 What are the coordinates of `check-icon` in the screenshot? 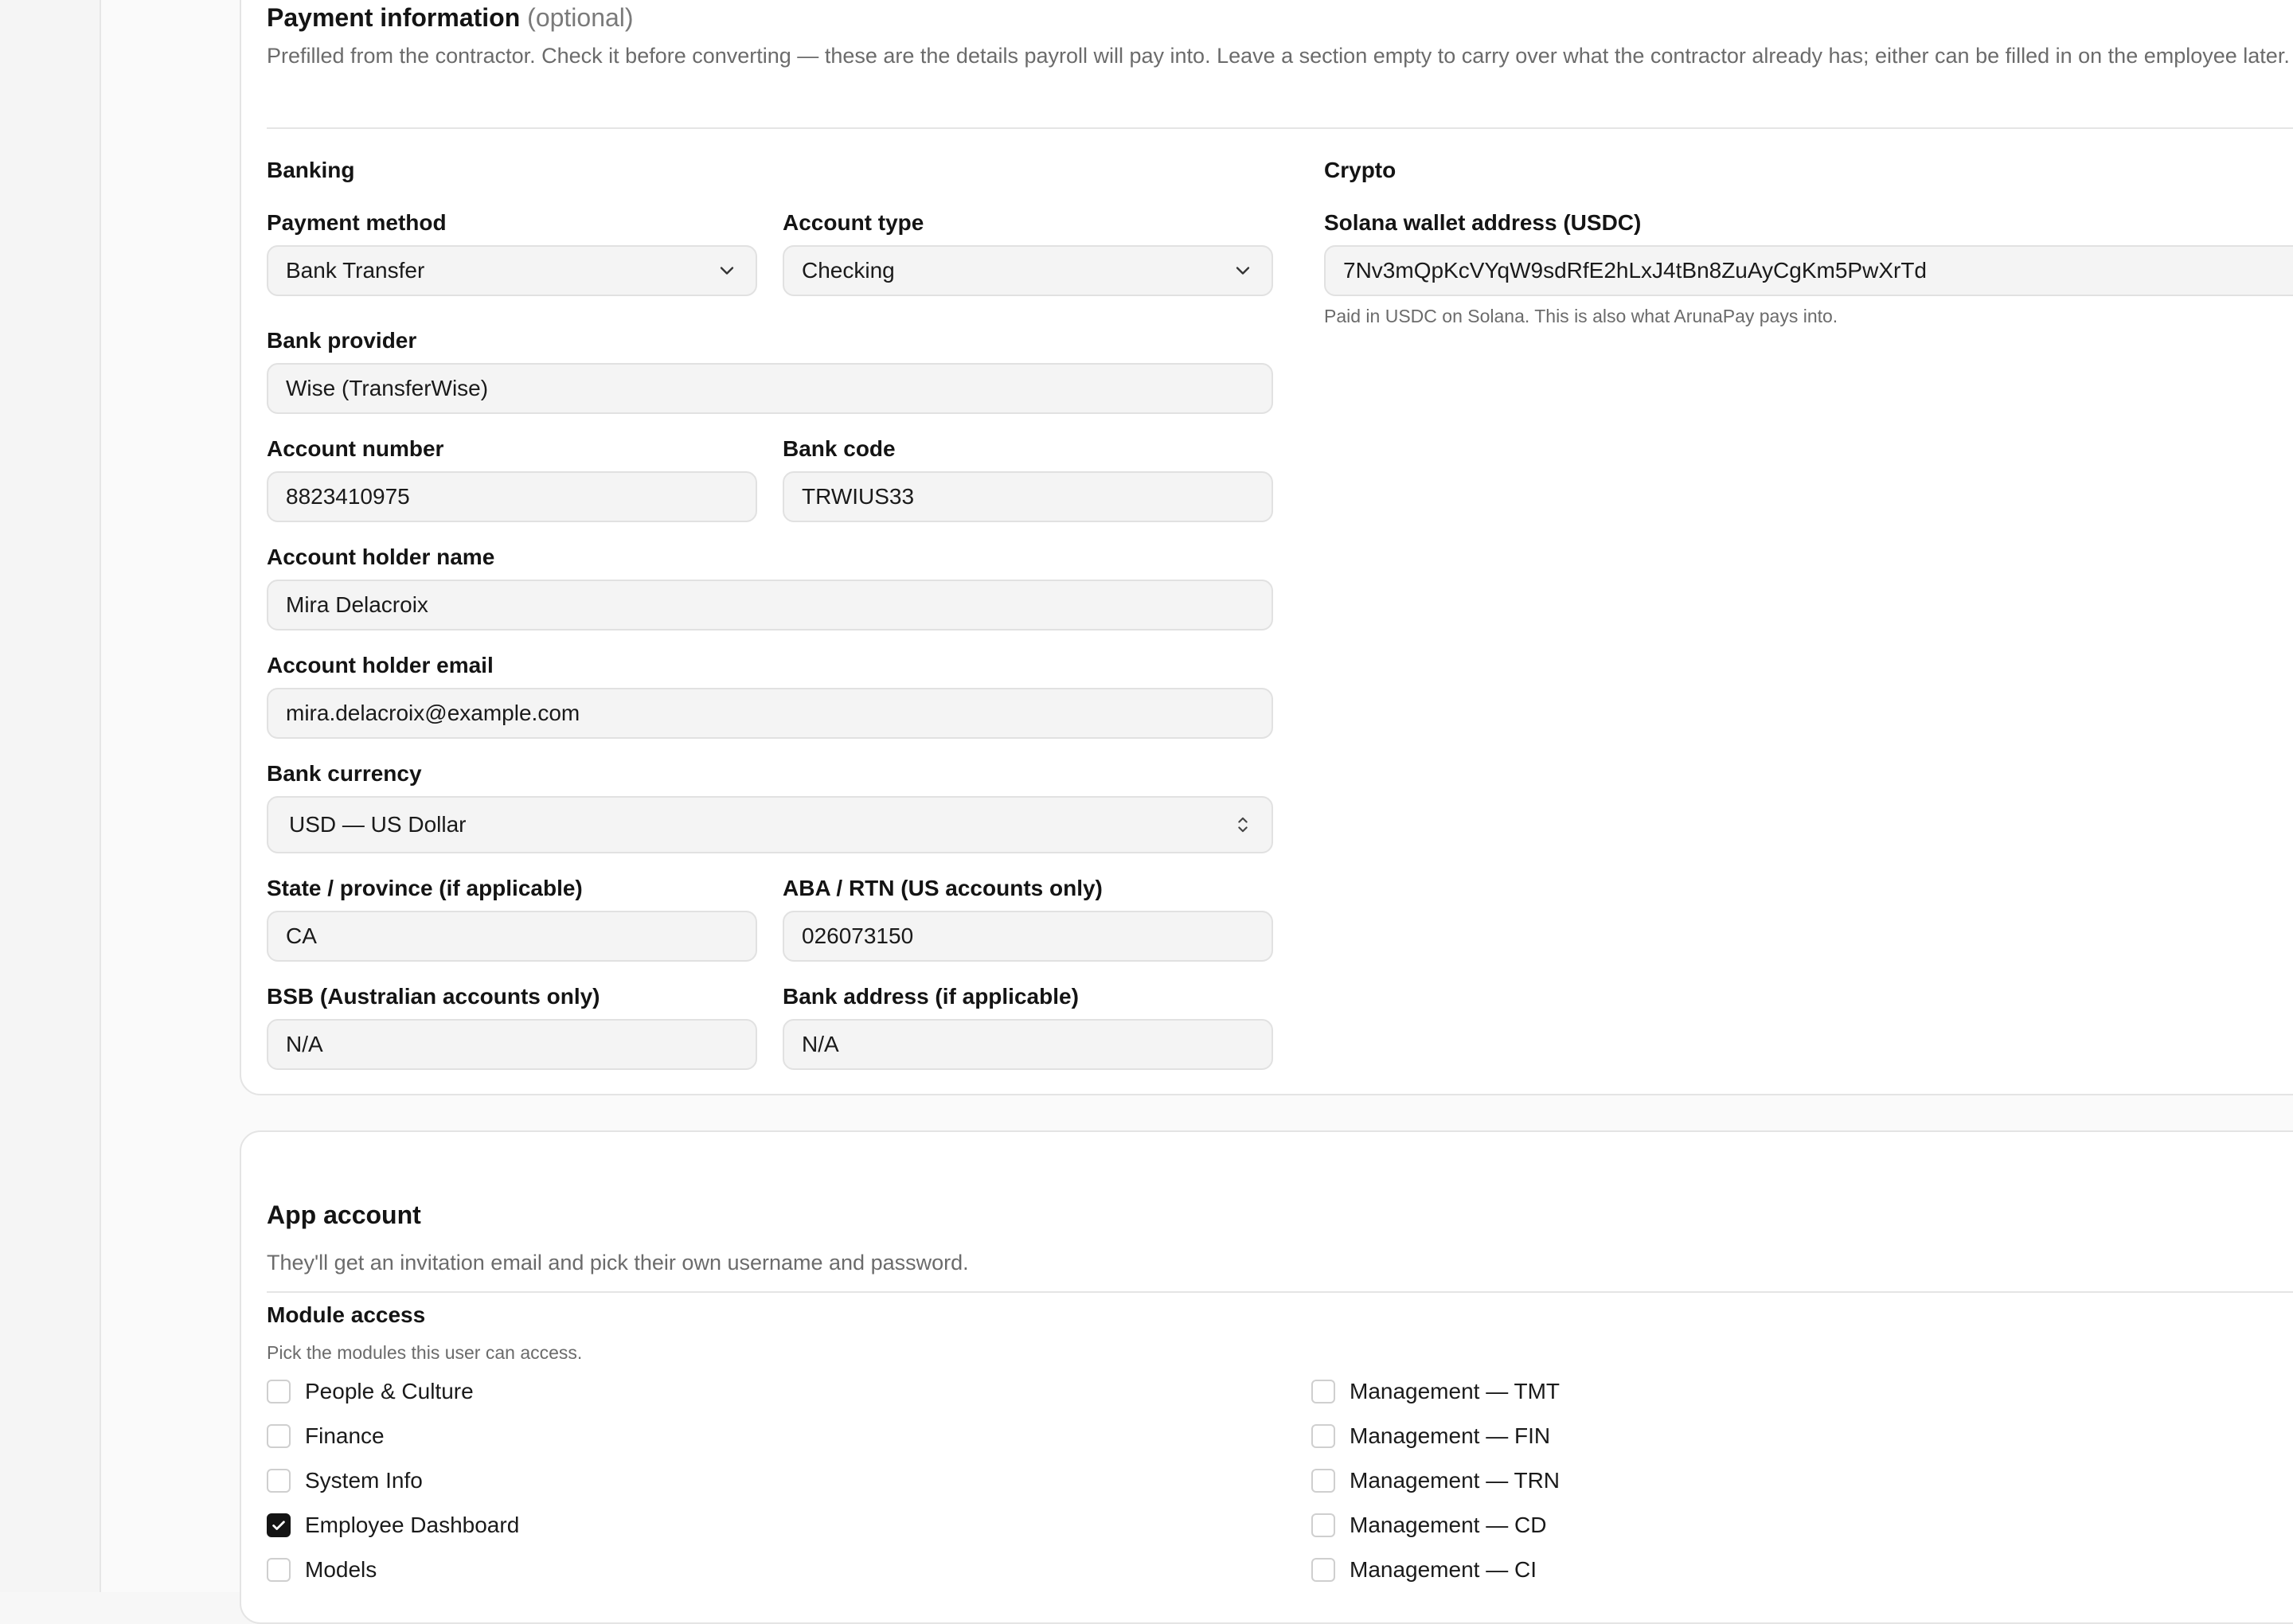 It's located at (278, 1525).